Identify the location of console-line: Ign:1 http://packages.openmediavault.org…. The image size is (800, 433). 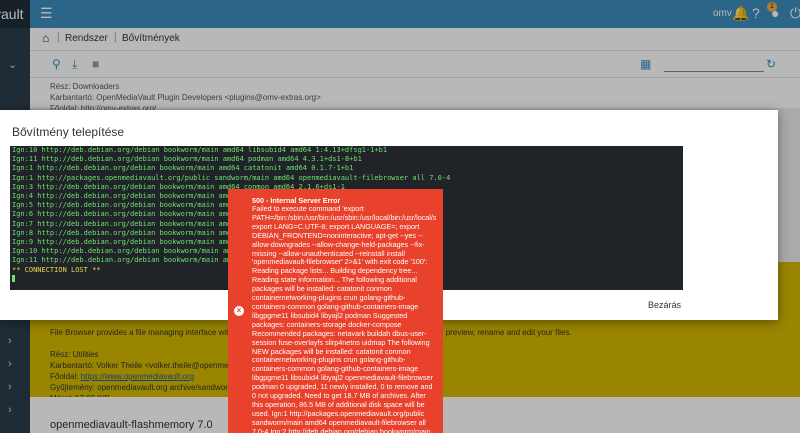
(231, 177).